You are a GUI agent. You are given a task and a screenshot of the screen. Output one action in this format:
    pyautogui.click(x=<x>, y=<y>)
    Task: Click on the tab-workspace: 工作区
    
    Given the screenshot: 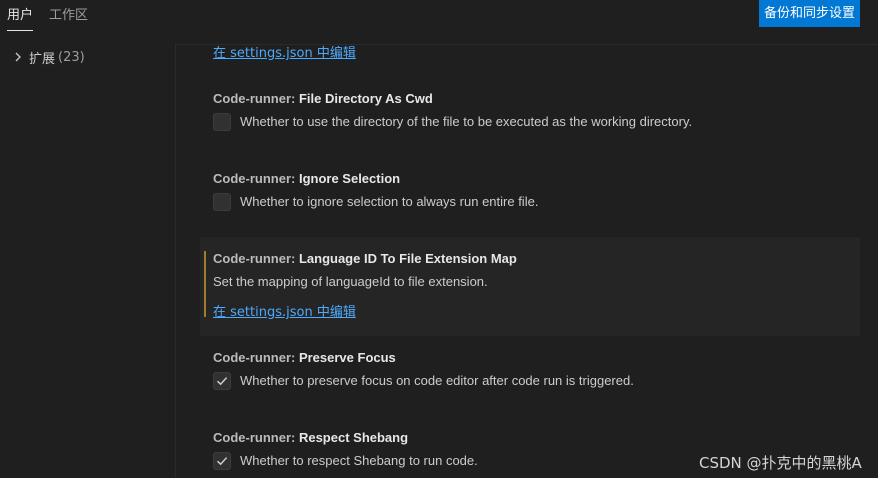 What is the action you would take?
    pyautogui.click(x=68, y=15)
    